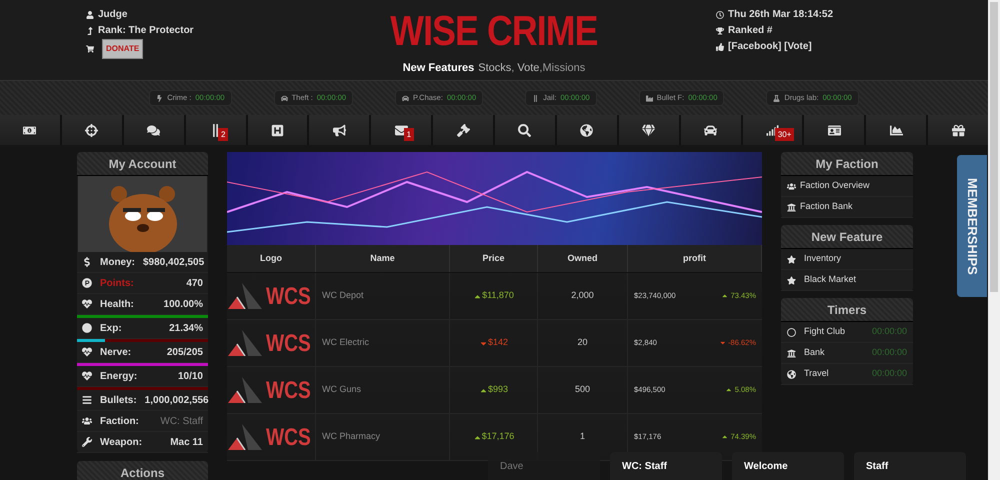  I want to click on stat-label: Faction:, so click(119, 421).